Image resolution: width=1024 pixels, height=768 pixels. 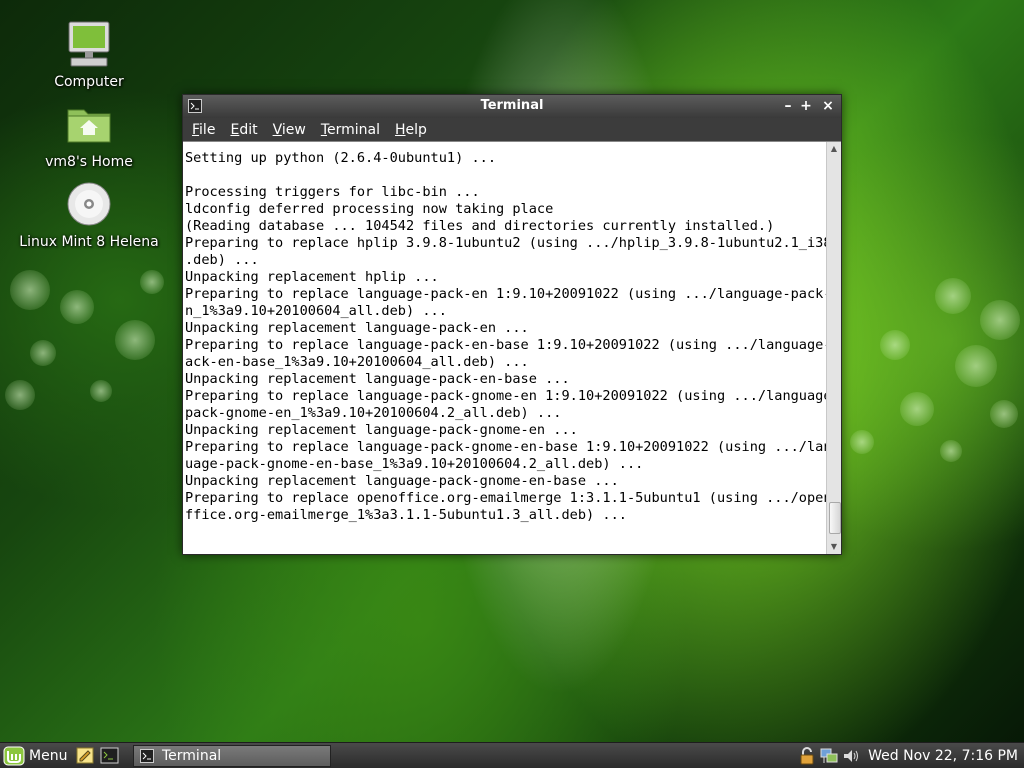 I want to click on computer-icon, so click(x=89, y=44).